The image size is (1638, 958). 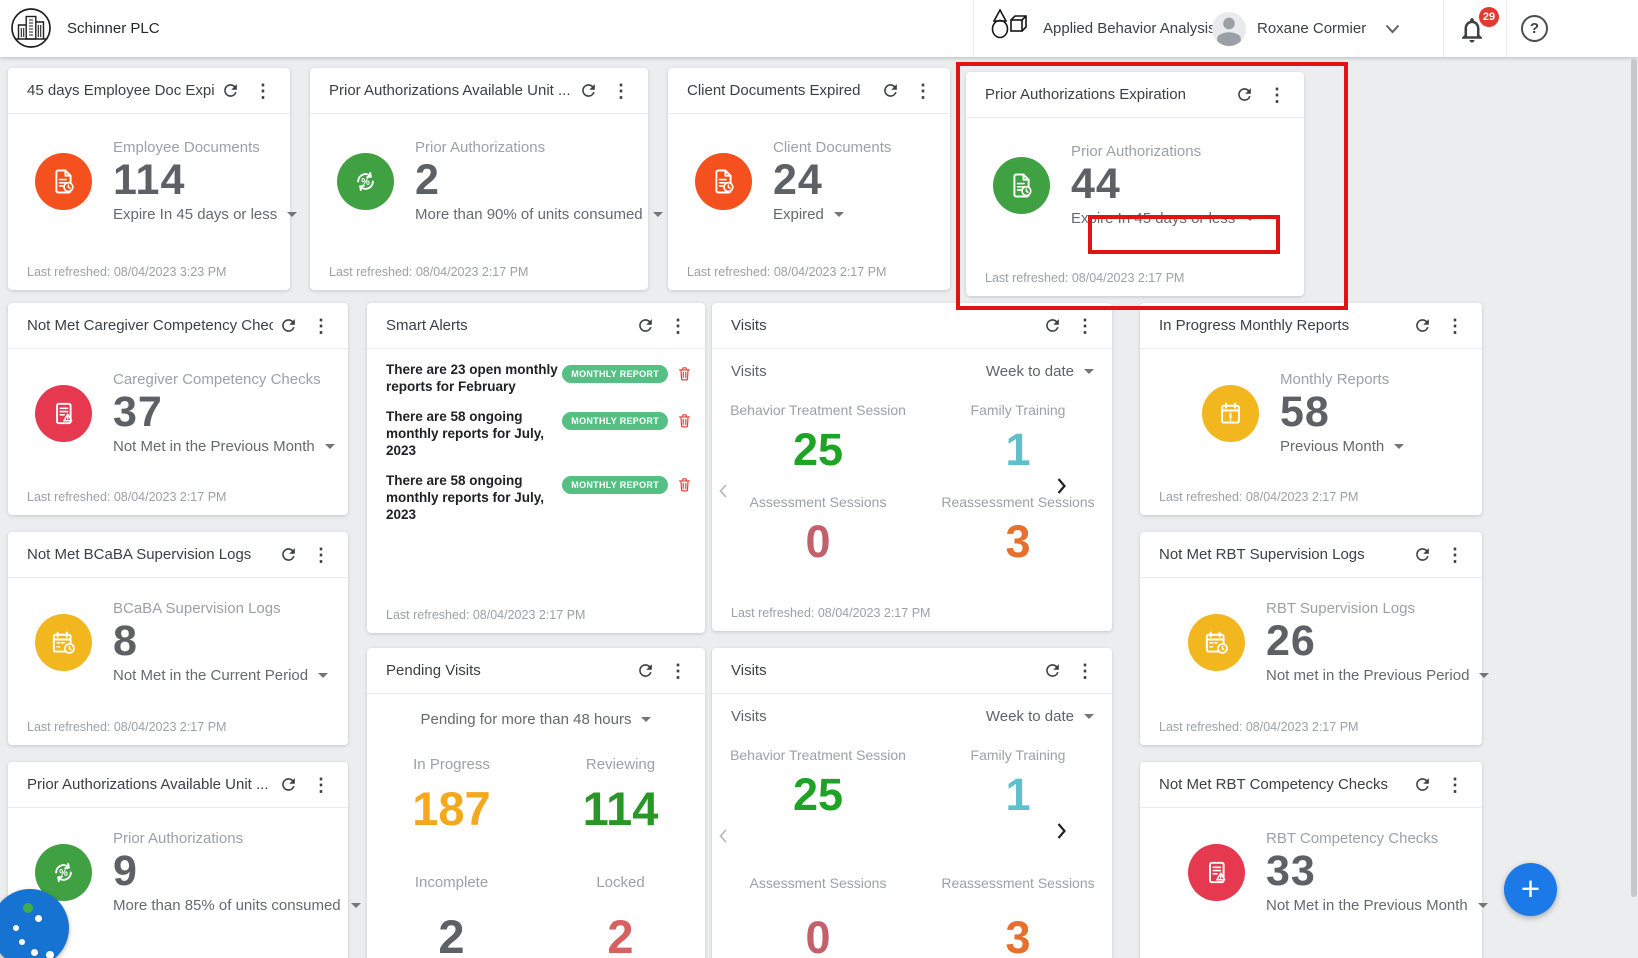 I want to click on card-title: Client Documents Expired, so click(x=774, y=90).